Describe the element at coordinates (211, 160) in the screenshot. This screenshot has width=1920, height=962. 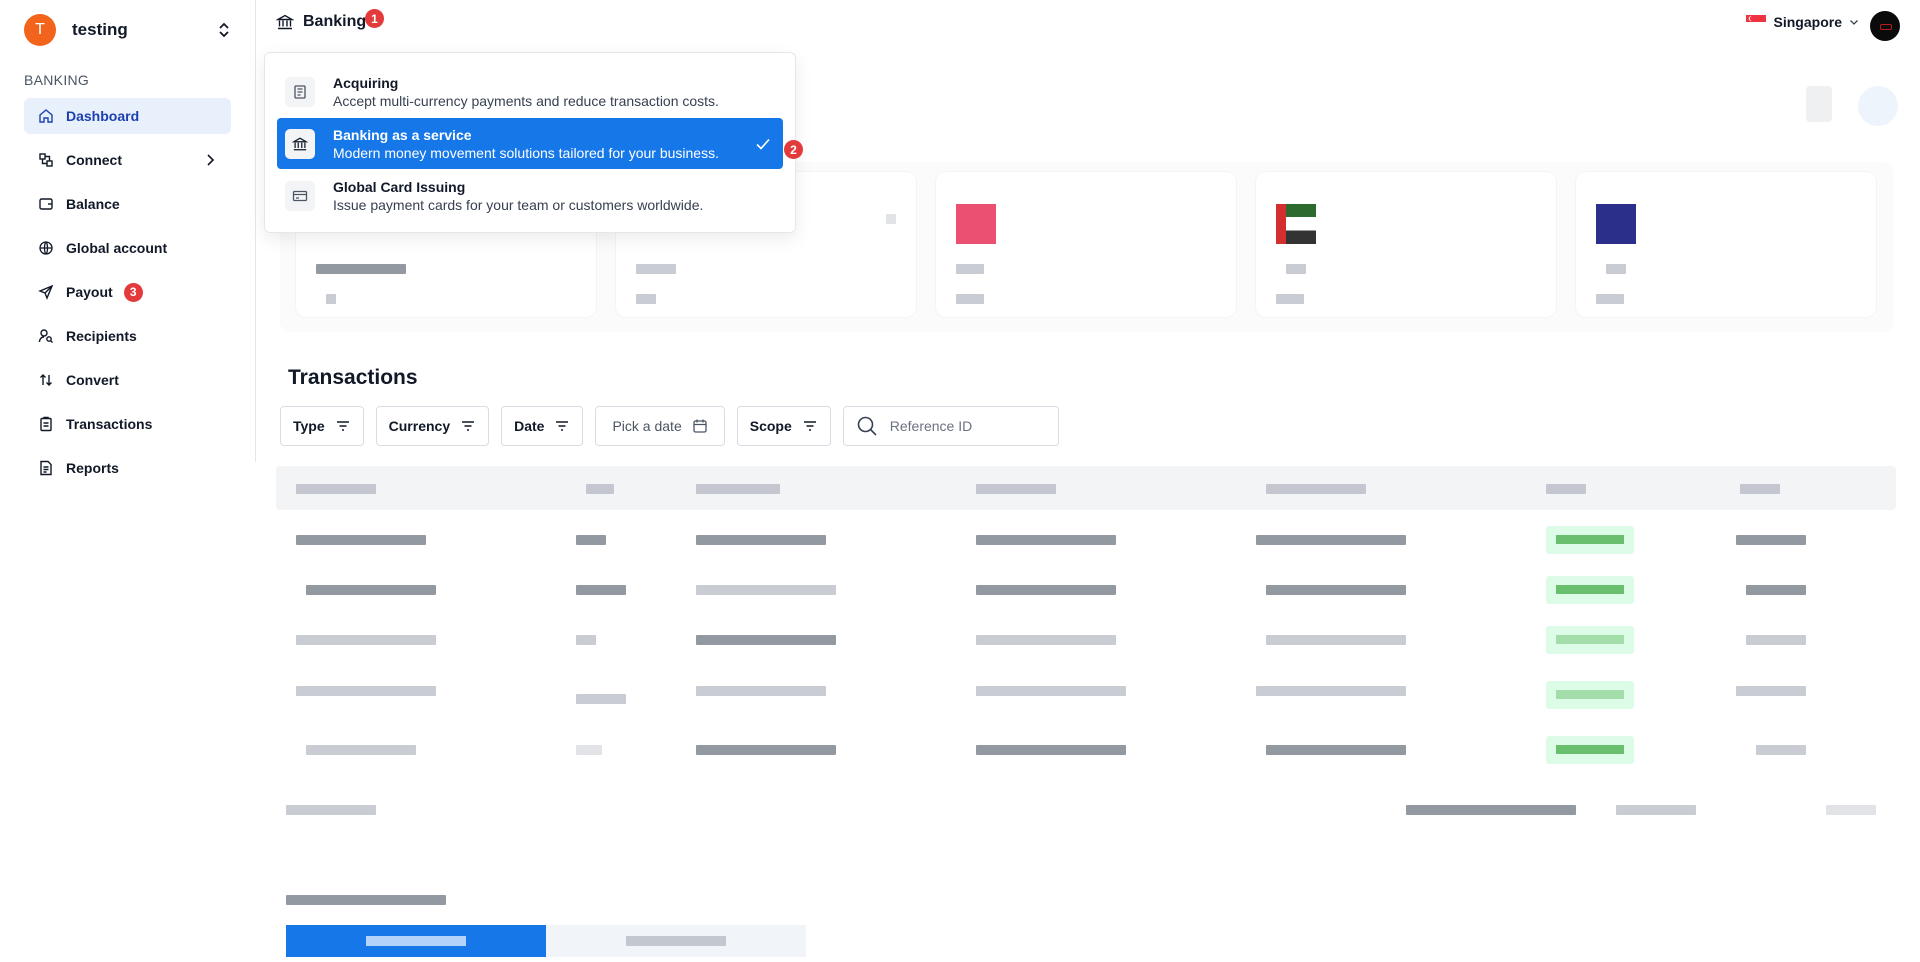
I see `chevron-right-icon` at that location.